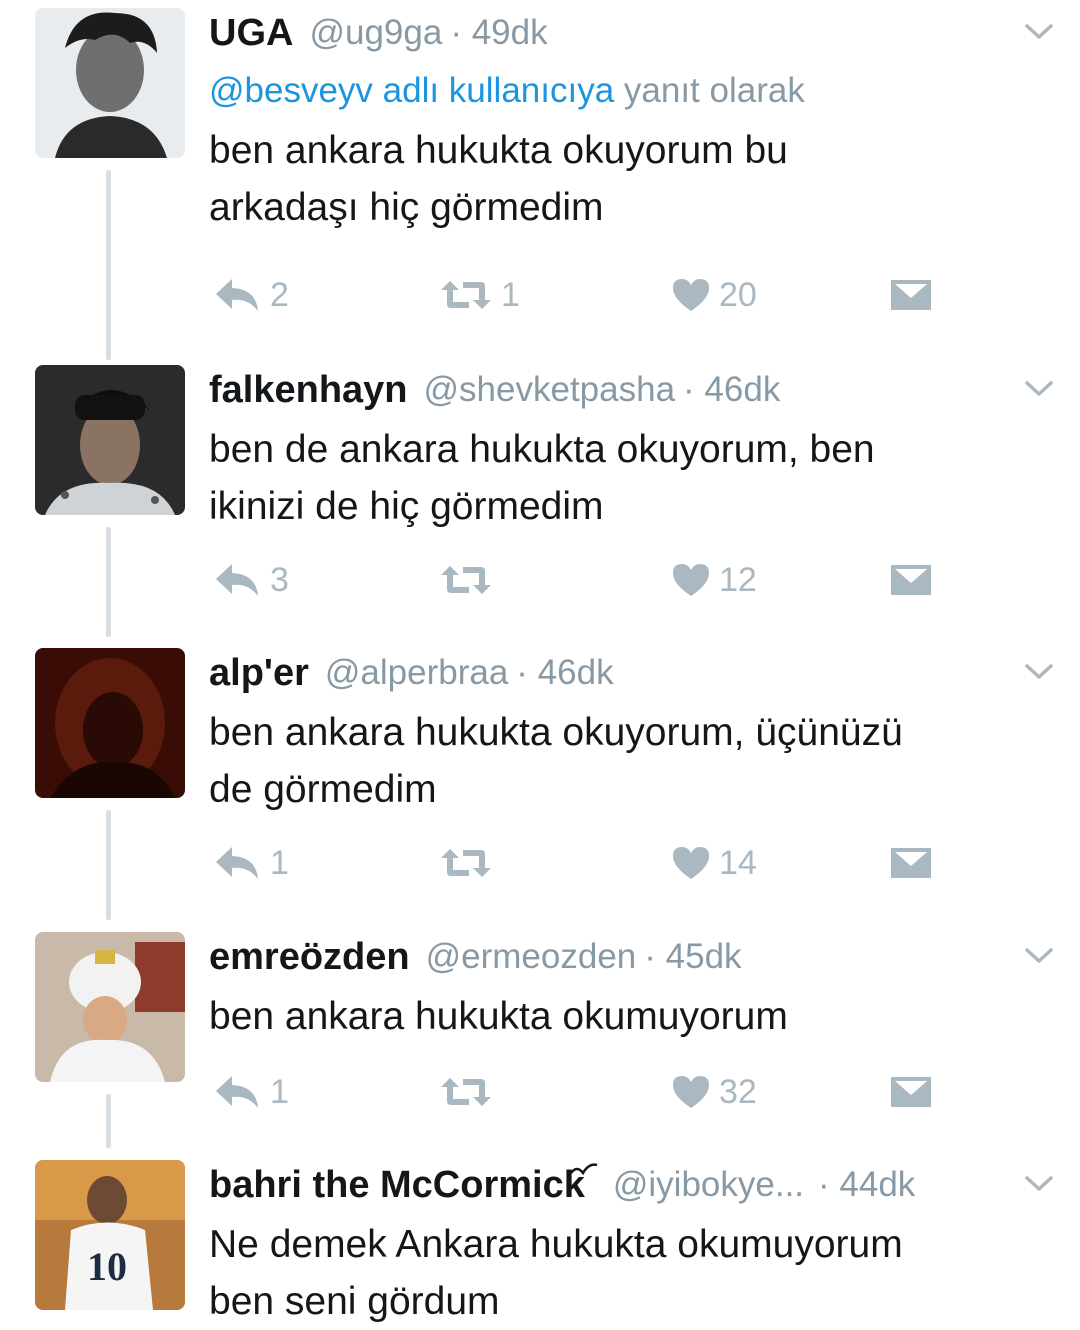  I want to click on tweet-header: bahri the McCormick @iyibokye... · 44dk, so click(624, 1185).